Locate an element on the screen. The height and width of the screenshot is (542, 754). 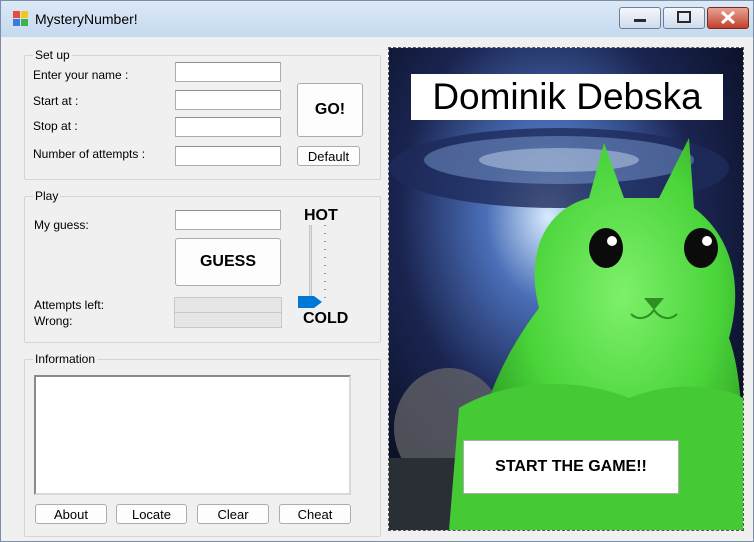
temperature-slider-ticks is located at coordinates (325, 265).